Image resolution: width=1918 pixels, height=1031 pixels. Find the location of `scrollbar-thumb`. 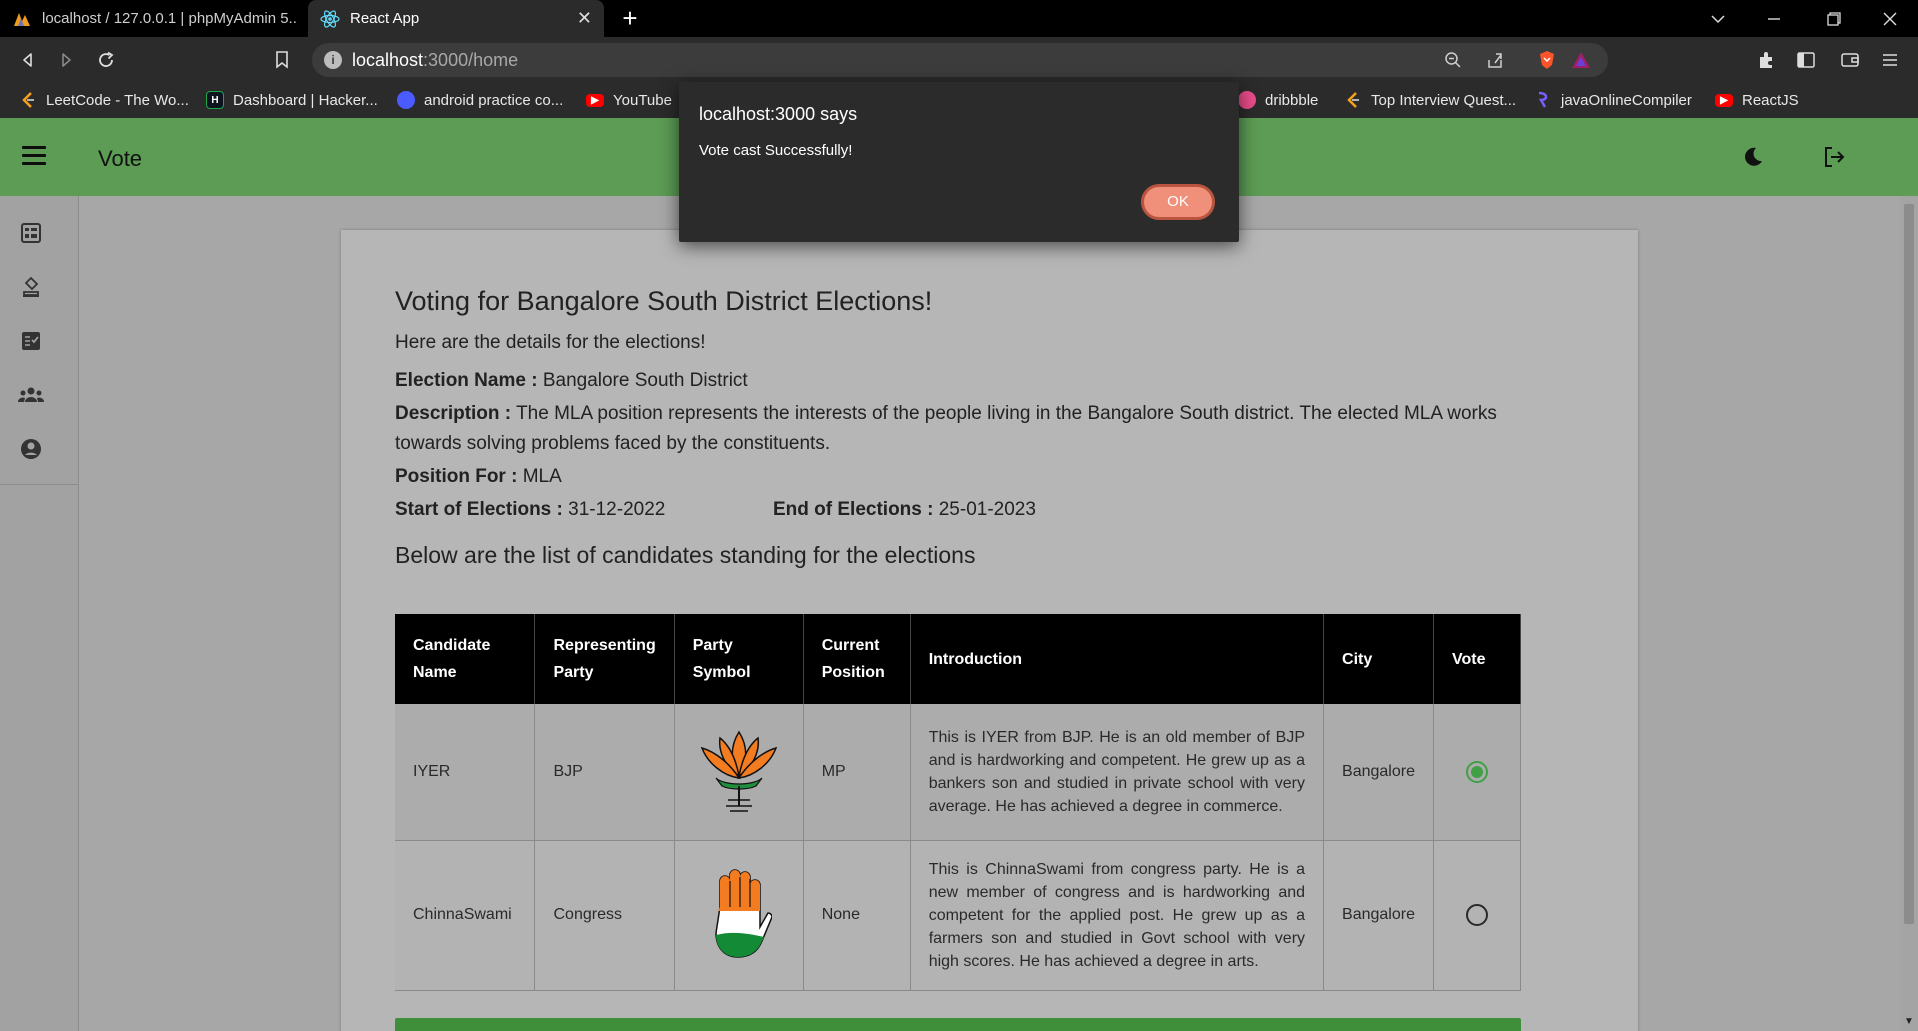

scrollbar-thumb is located at coordinates (1909, 564).